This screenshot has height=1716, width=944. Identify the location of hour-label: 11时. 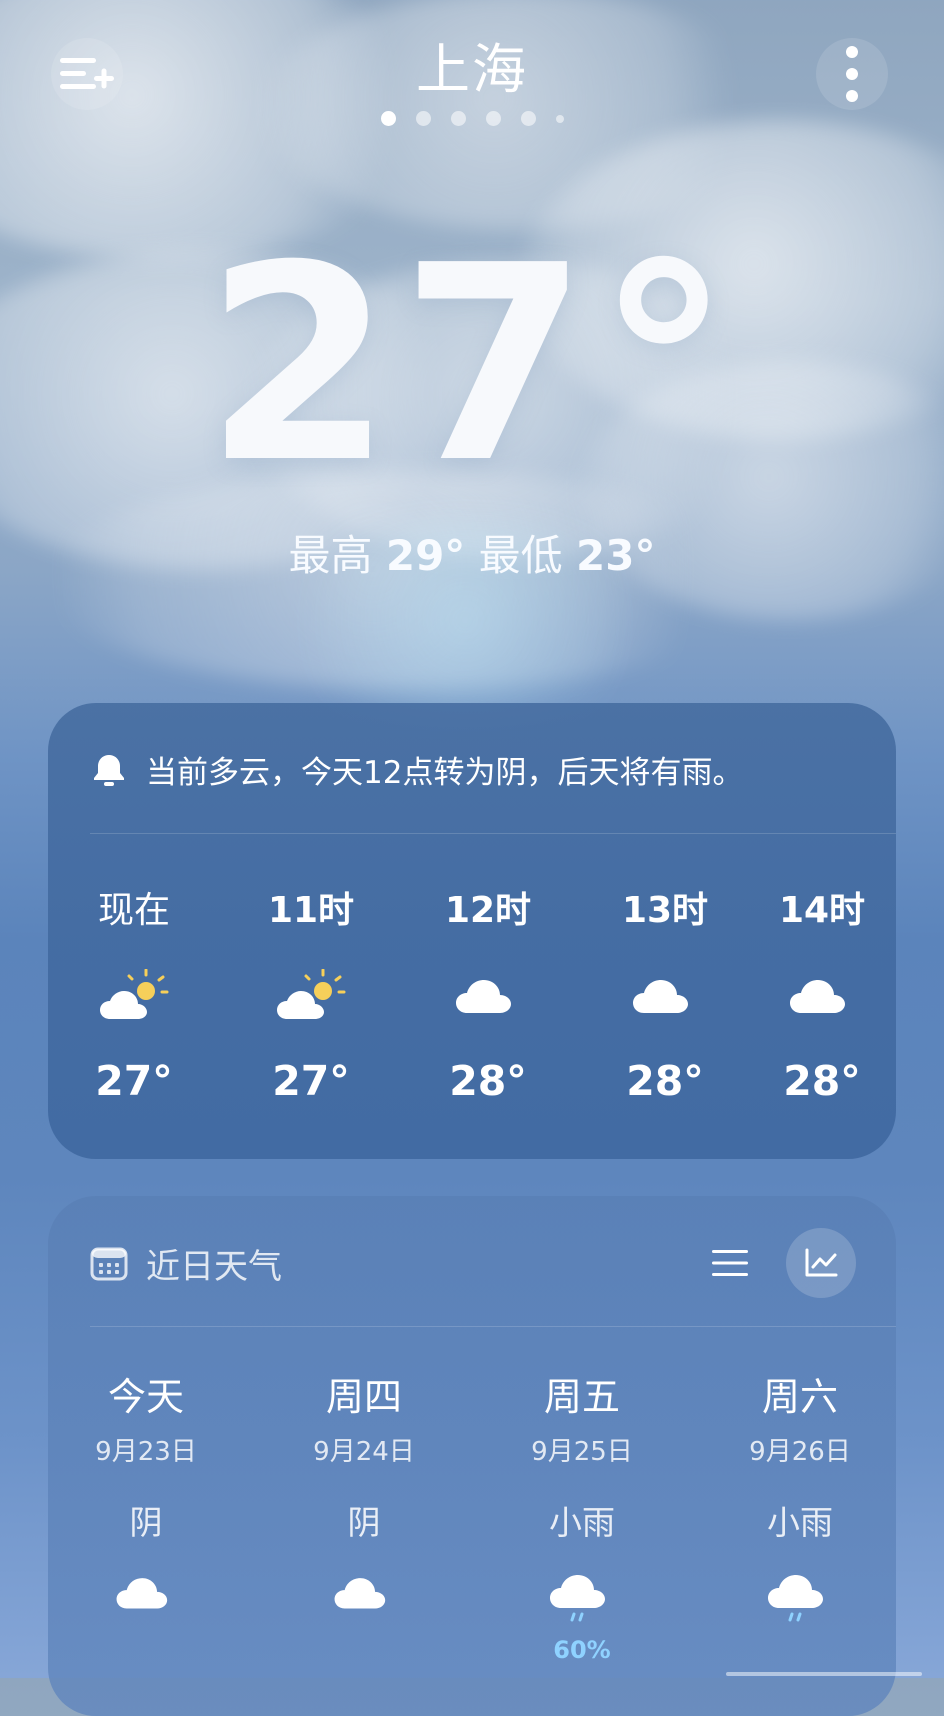
(311, 910).